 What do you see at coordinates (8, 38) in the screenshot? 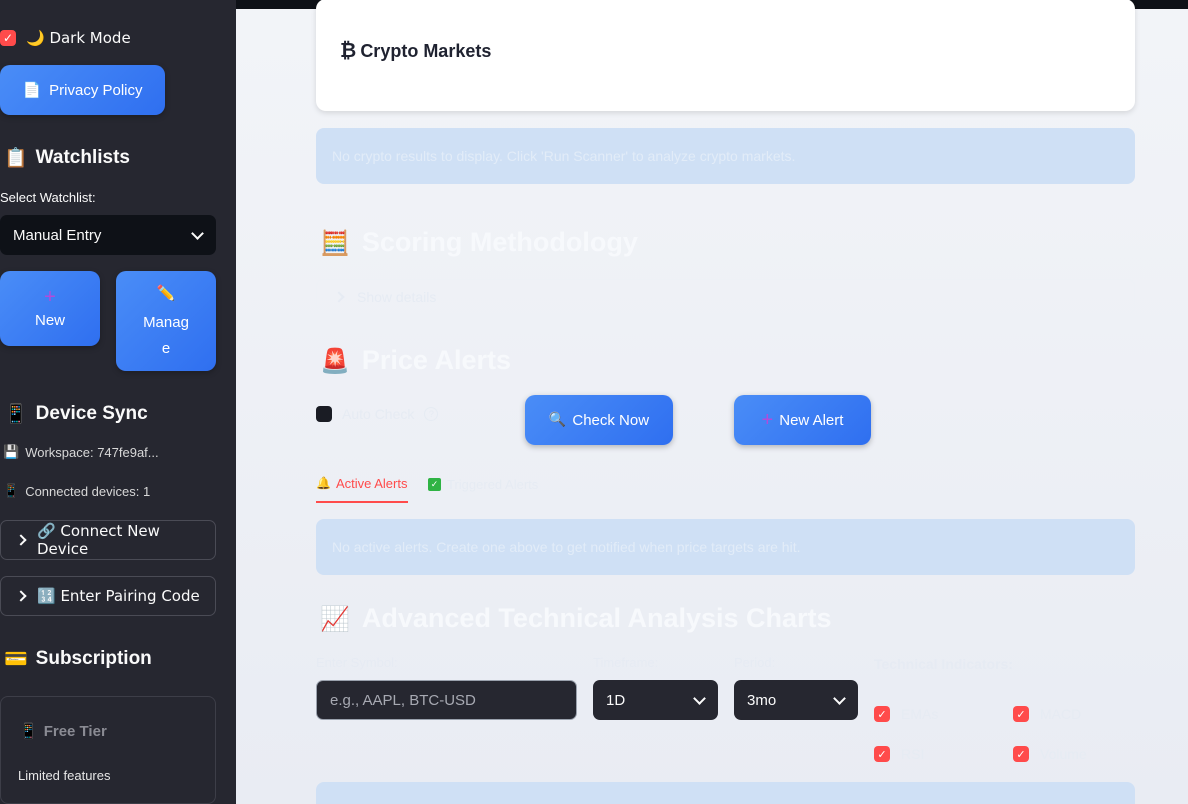
I see `dark-mode-checkbox: ✓` at bounding box center [8, 38].